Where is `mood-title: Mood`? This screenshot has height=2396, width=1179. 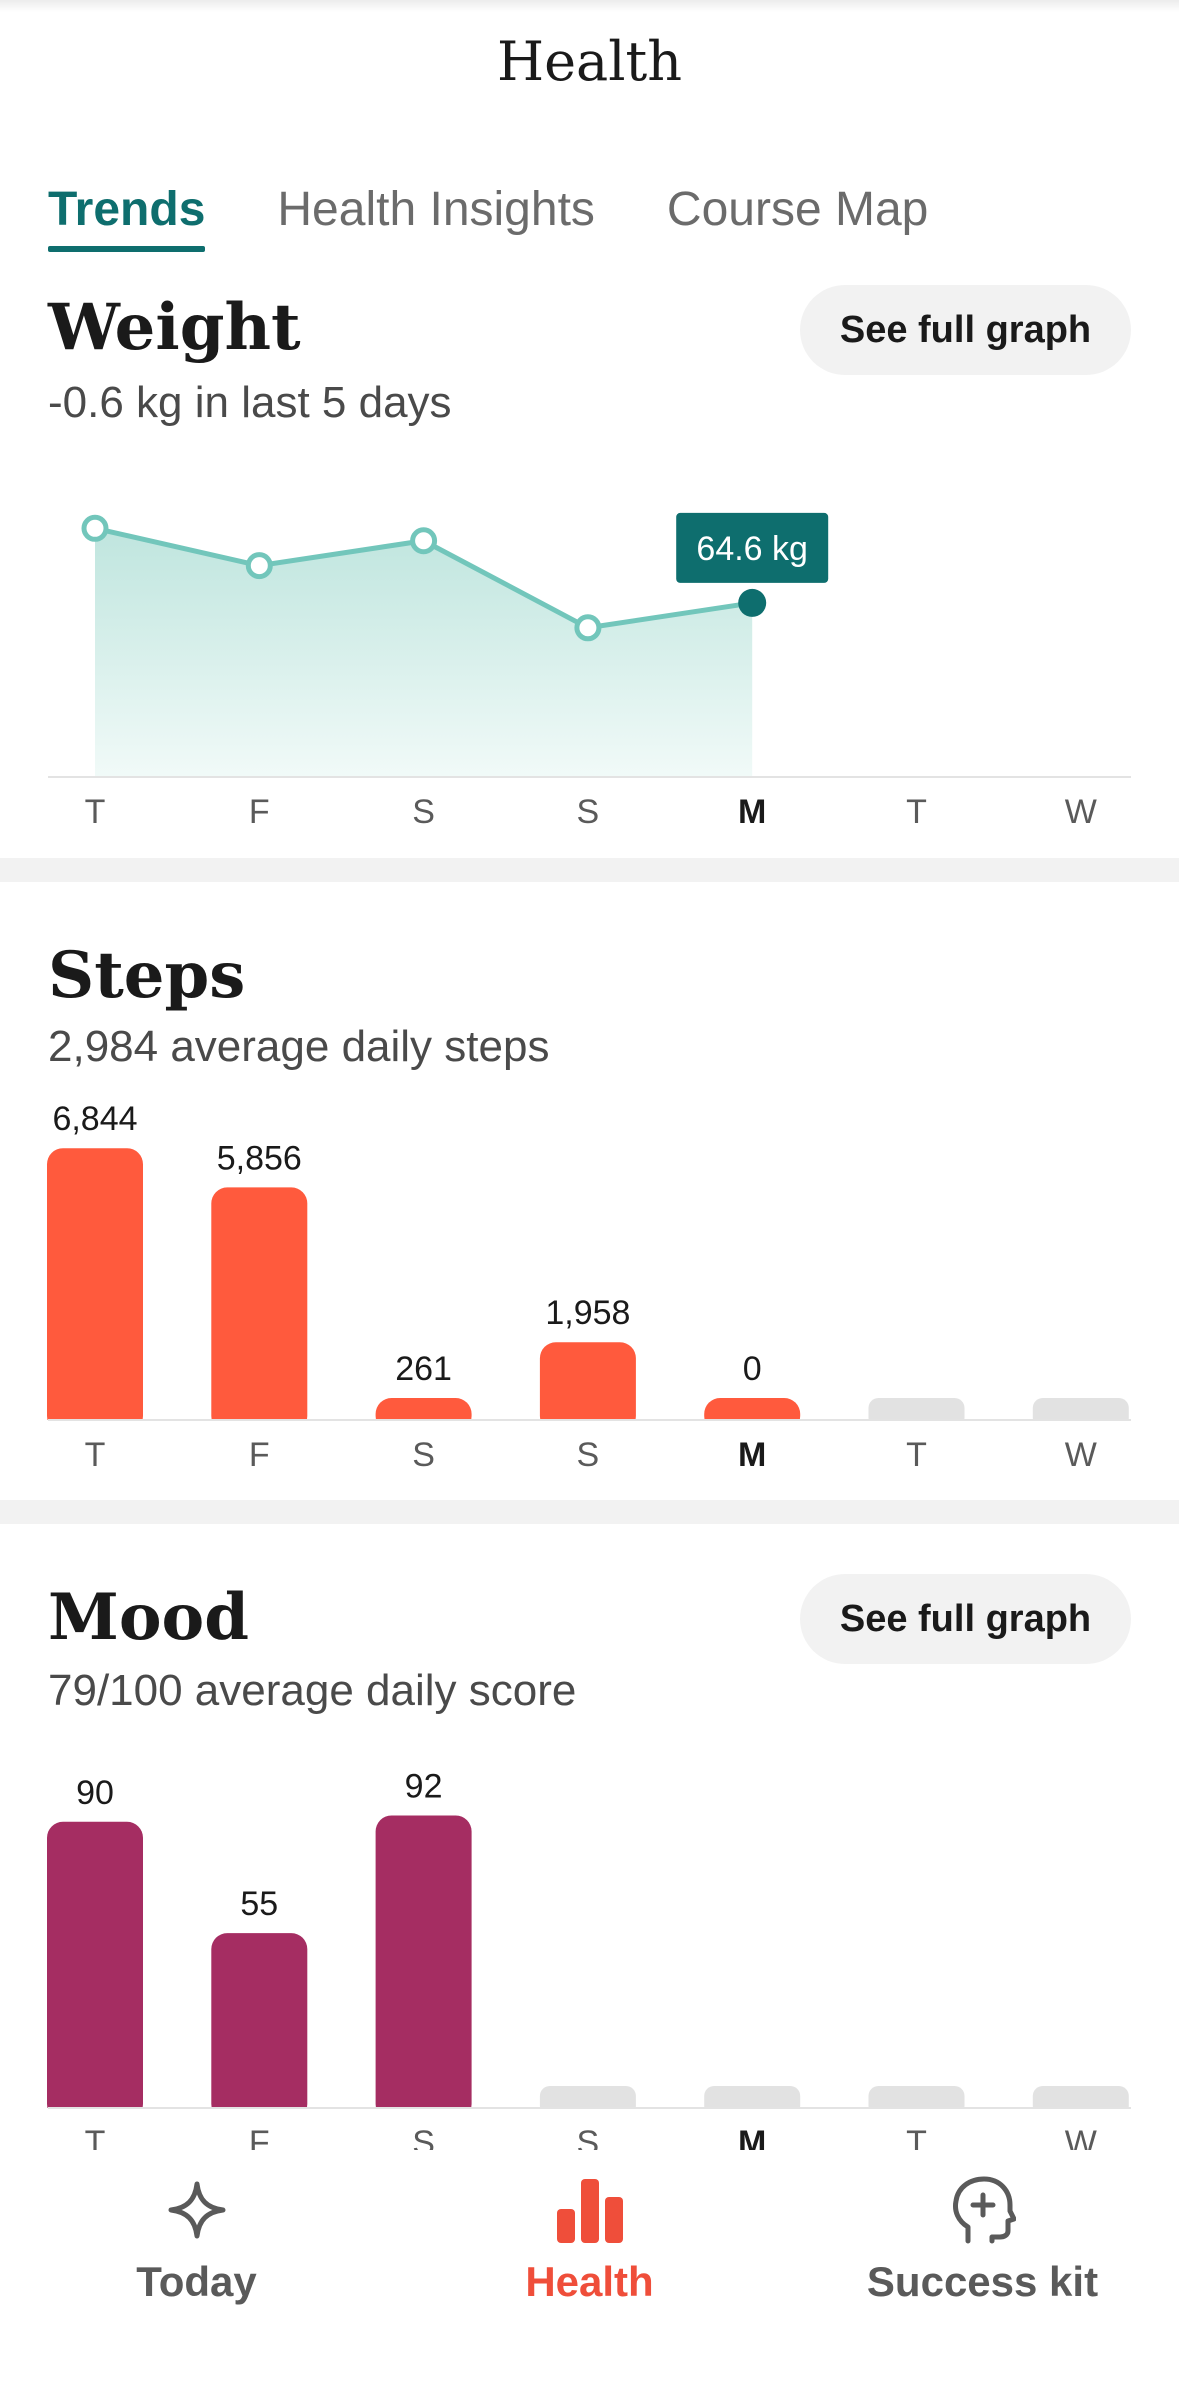
mood-title: Mood is located at coordinates (148, 1617).